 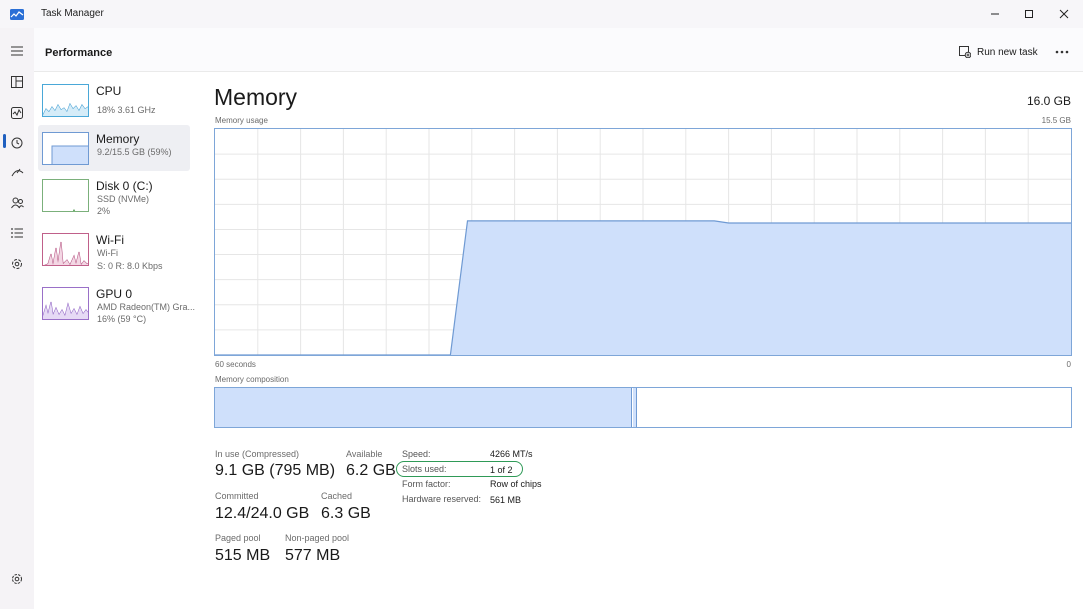 I want to click on rail-item-processes, so click(x=17, y=82).